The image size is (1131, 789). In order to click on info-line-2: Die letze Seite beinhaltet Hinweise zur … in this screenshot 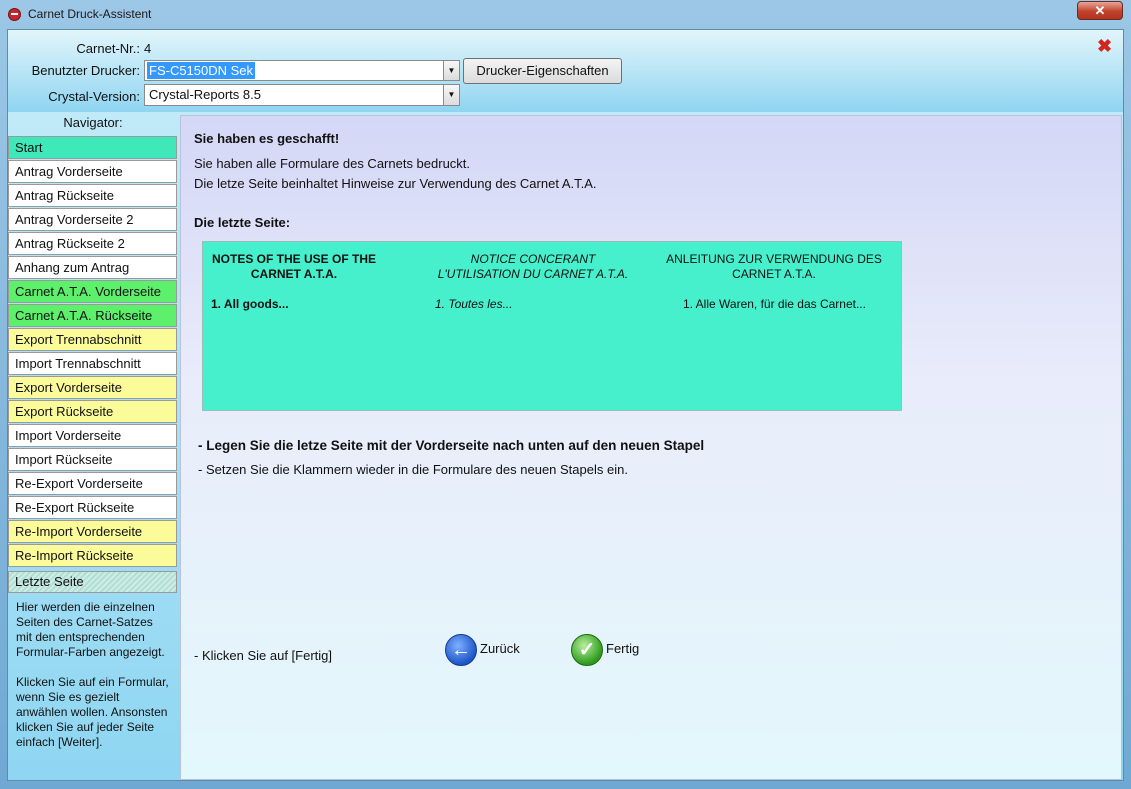, I will do `click(395, 183)`.